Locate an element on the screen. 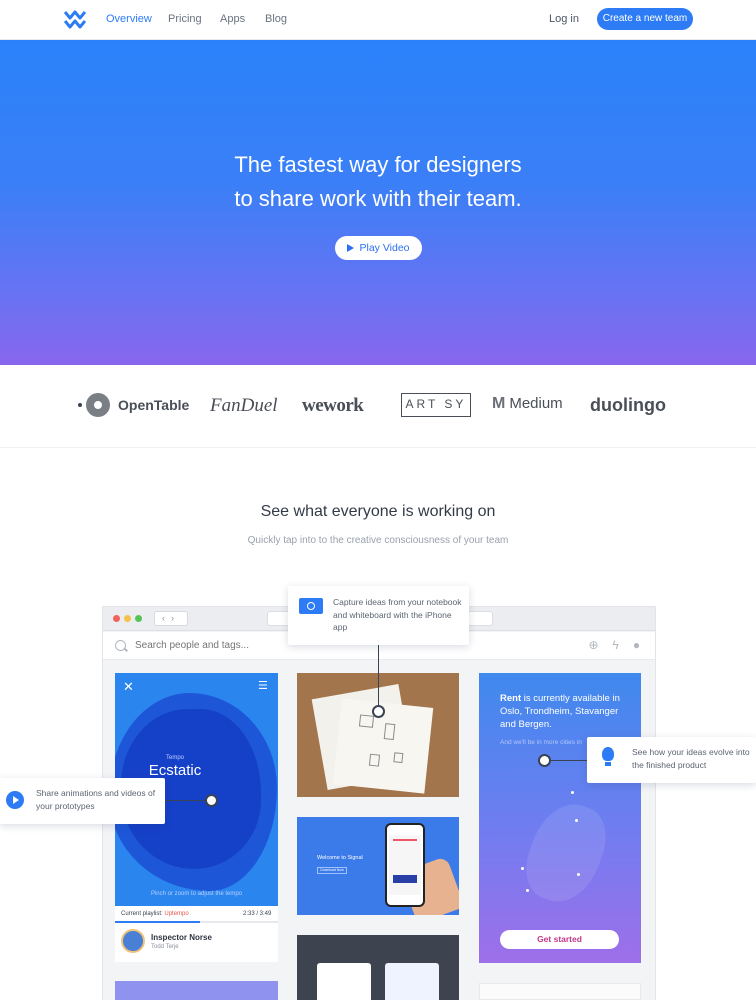 The width and height of the screenshot is (756, 1000). maximize-dot-icon is located at coordinates (138, 618).